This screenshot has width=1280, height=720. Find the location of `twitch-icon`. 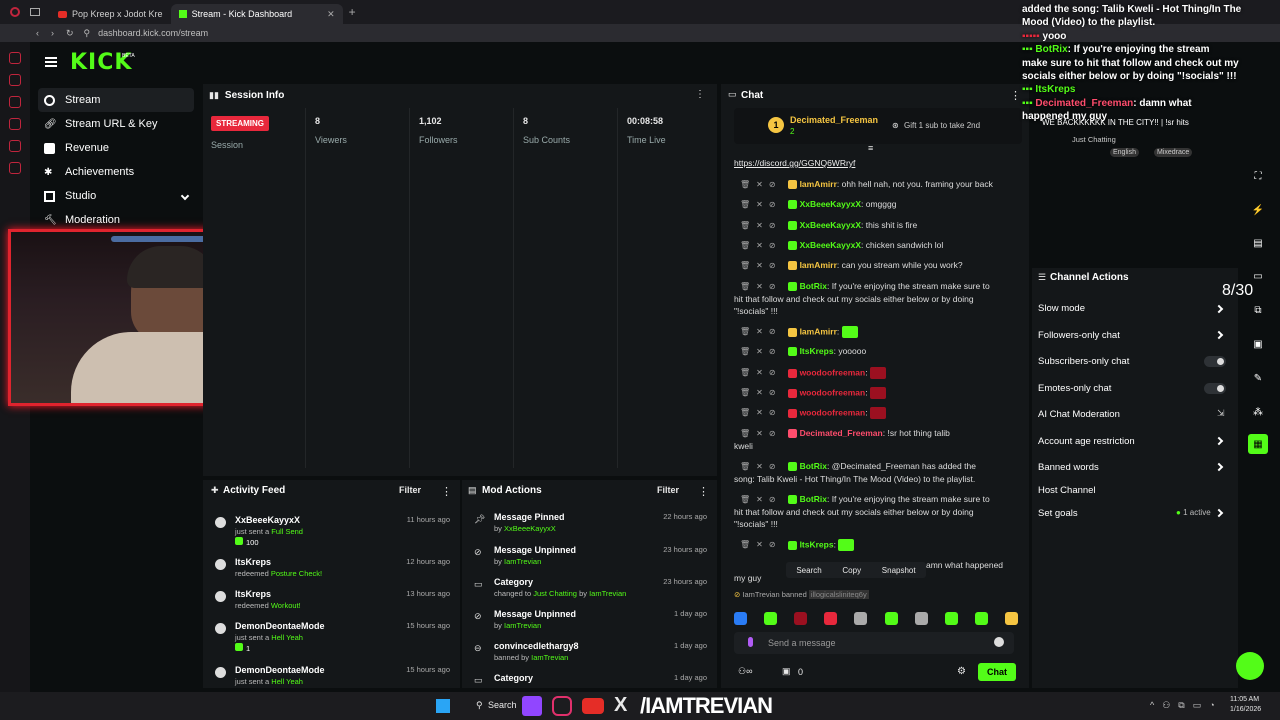

twitch-icon is located at coordinates (532, 706).